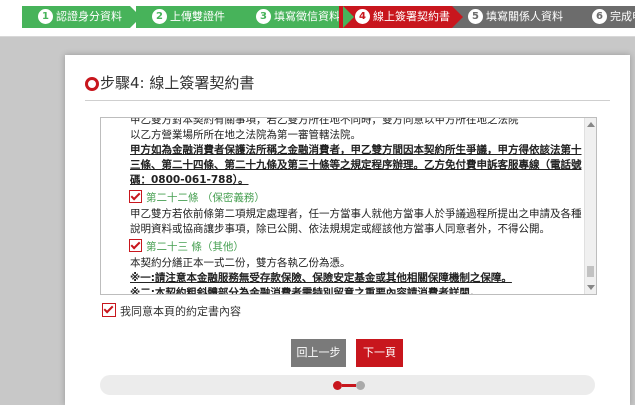 This screenshot has height=405, width=635. I want to click on step-label: 上傳雙證件, so click(197, 16).